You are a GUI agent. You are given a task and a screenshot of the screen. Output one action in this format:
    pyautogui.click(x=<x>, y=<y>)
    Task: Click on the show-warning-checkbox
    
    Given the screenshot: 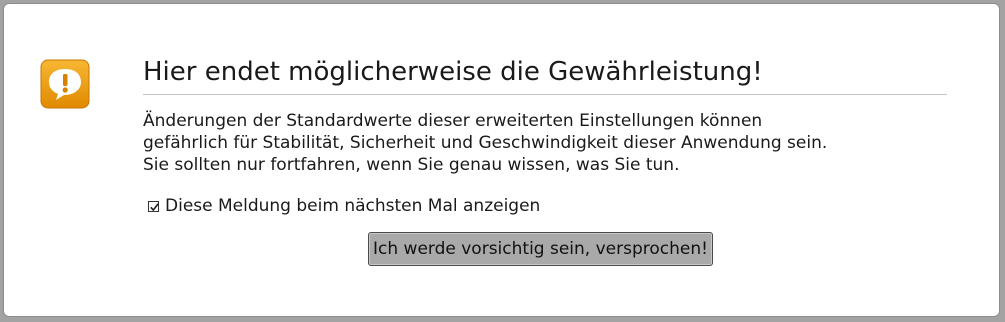 What is the action you would take?
    pyautogui.click(x=153, y=206)
    